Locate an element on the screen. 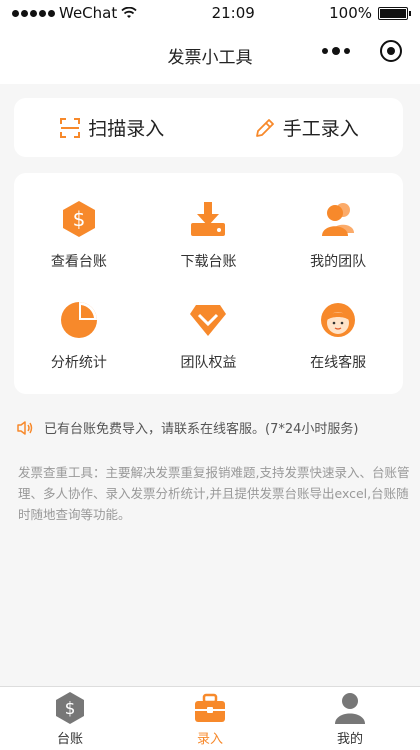  status-bar: WeChat 21:09 100% is located at coordinates (210, 13).